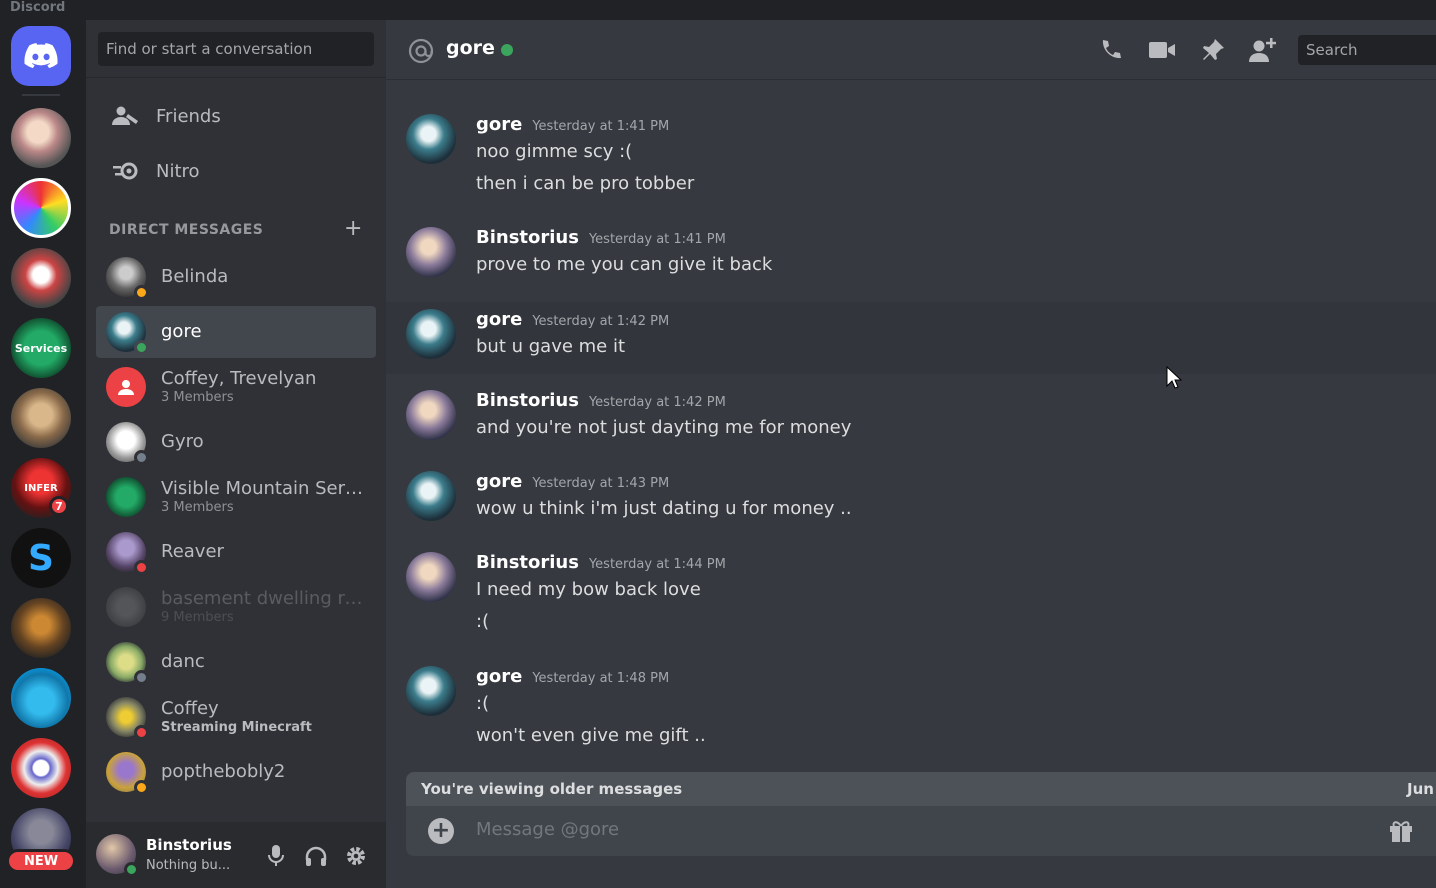 Image resolution: width=1436 pixels, height=888 pixels. Describe the element at coordinates (236, 387) in the screenshot. I see `dm-item-coffey-trevelyan: Coffey, Trevelyan 3 Members` at that location.